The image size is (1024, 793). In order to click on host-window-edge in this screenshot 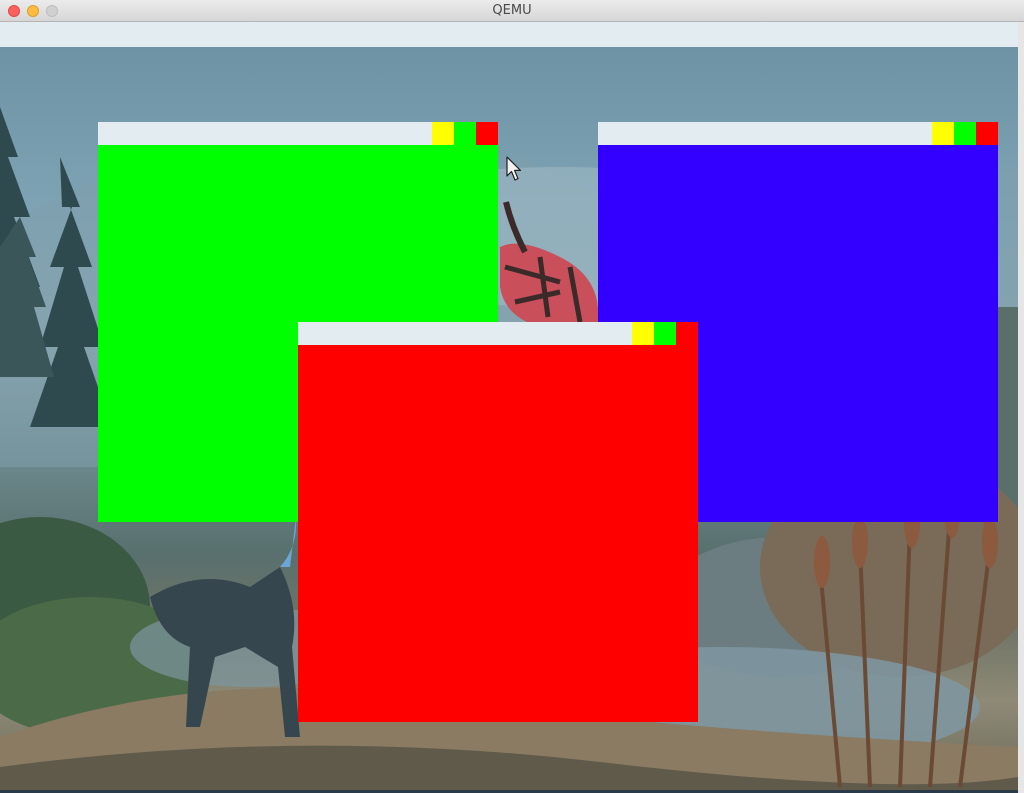, I will do `click(1021, 407)`.